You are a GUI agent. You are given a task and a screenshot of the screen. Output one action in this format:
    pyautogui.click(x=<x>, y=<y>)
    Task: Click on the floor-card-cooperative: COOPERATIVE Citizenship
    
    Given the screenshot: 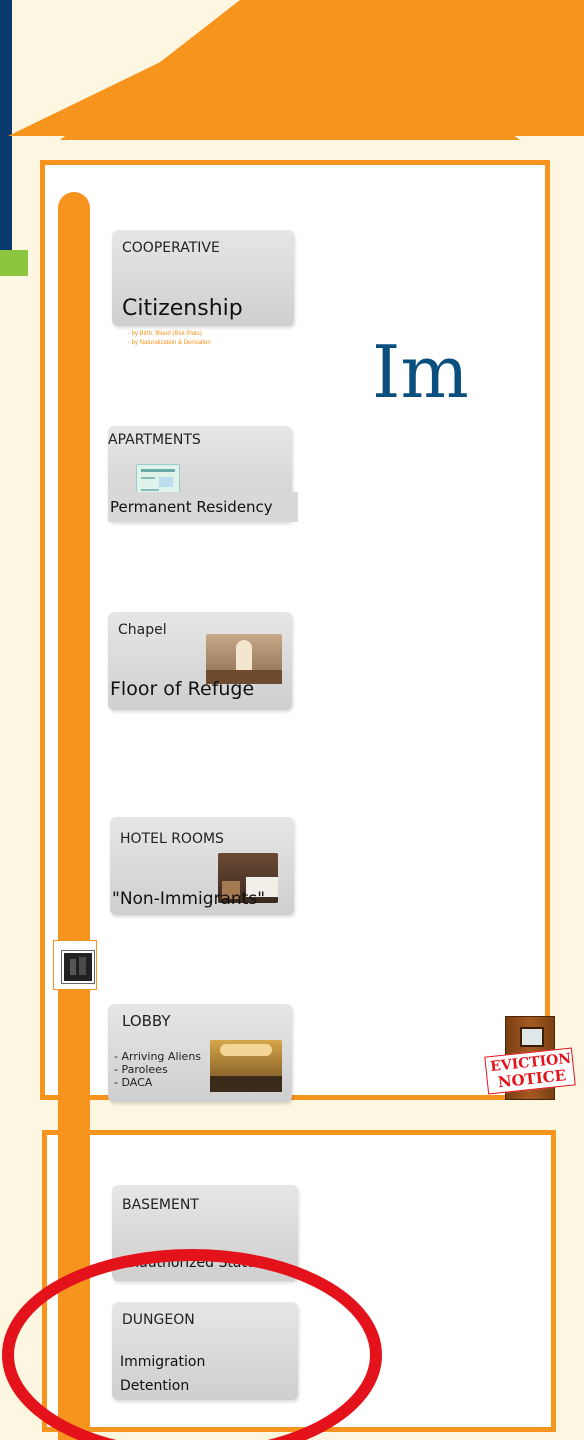 What is the action you would take?
    pyautogui.click(x=203, y=278)
    